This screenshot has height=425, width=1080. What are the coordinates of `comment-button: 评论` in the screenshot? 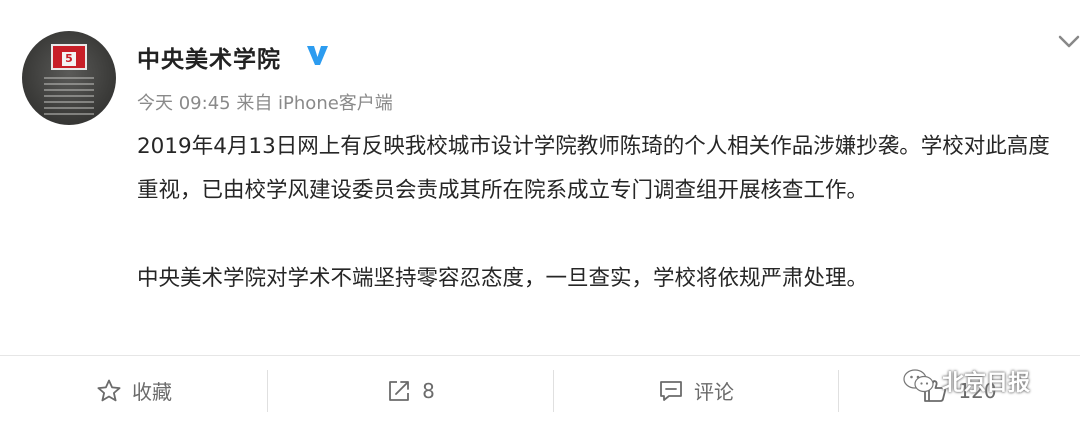 It's located at (696, 390).